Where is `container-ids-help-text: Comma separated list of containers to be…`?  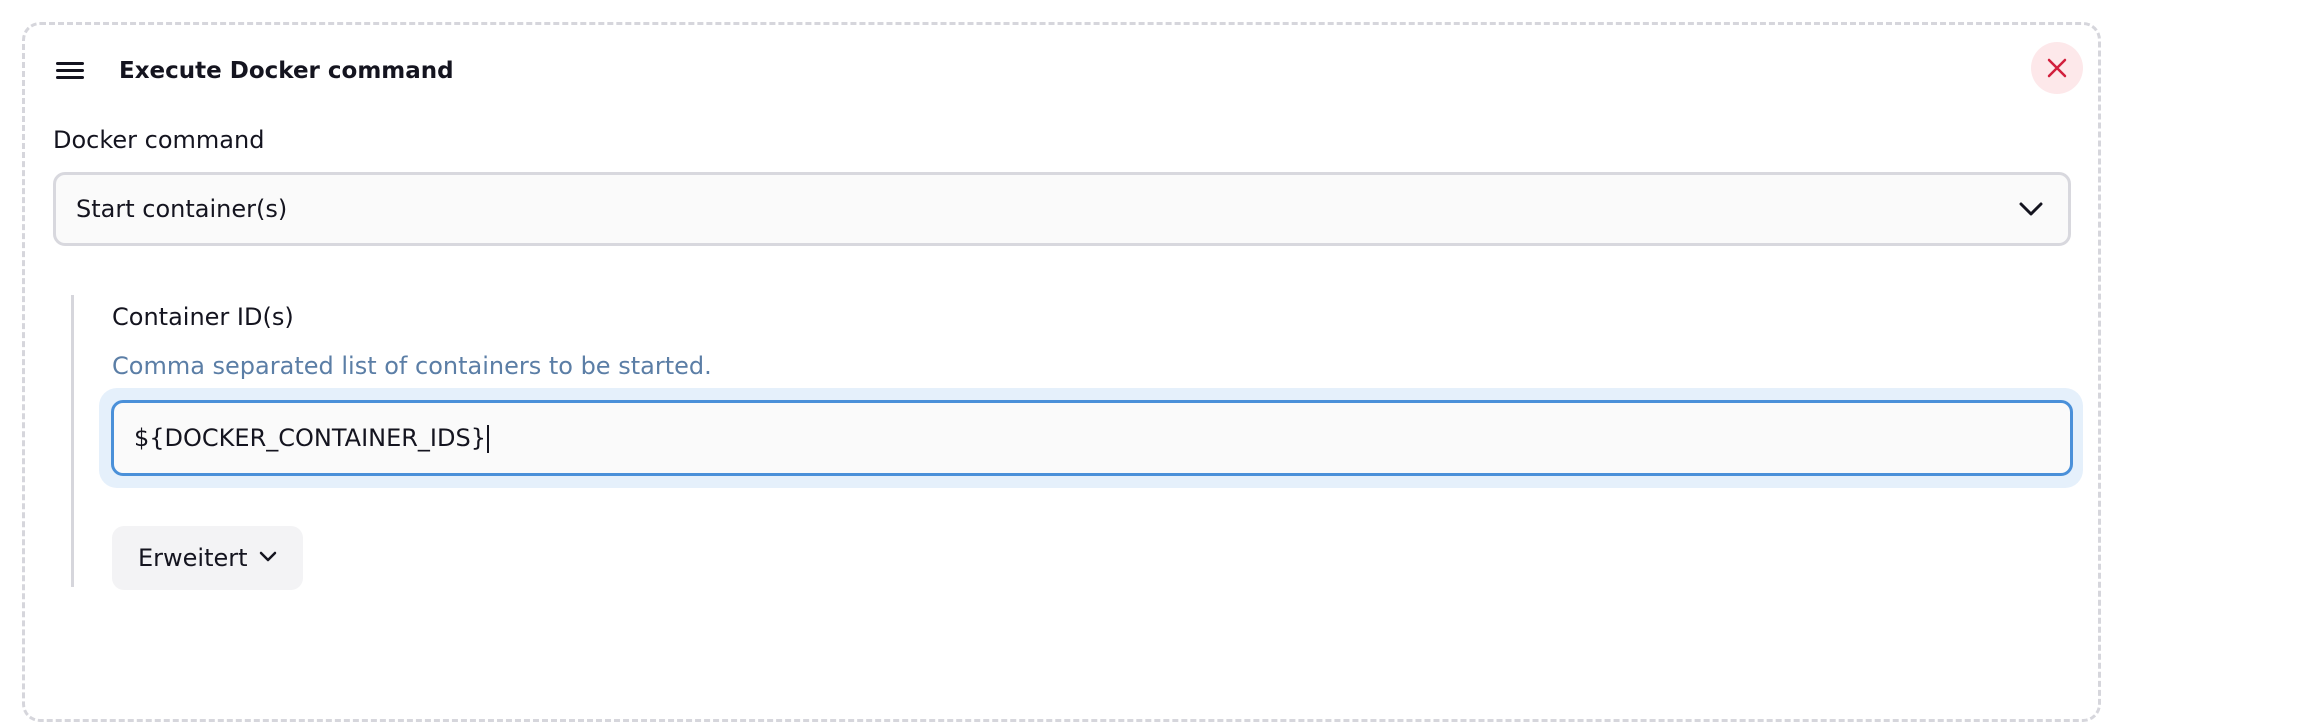
container-ids-help-text: Comma separated list of containers to be… is located at coordinates (412, 366).